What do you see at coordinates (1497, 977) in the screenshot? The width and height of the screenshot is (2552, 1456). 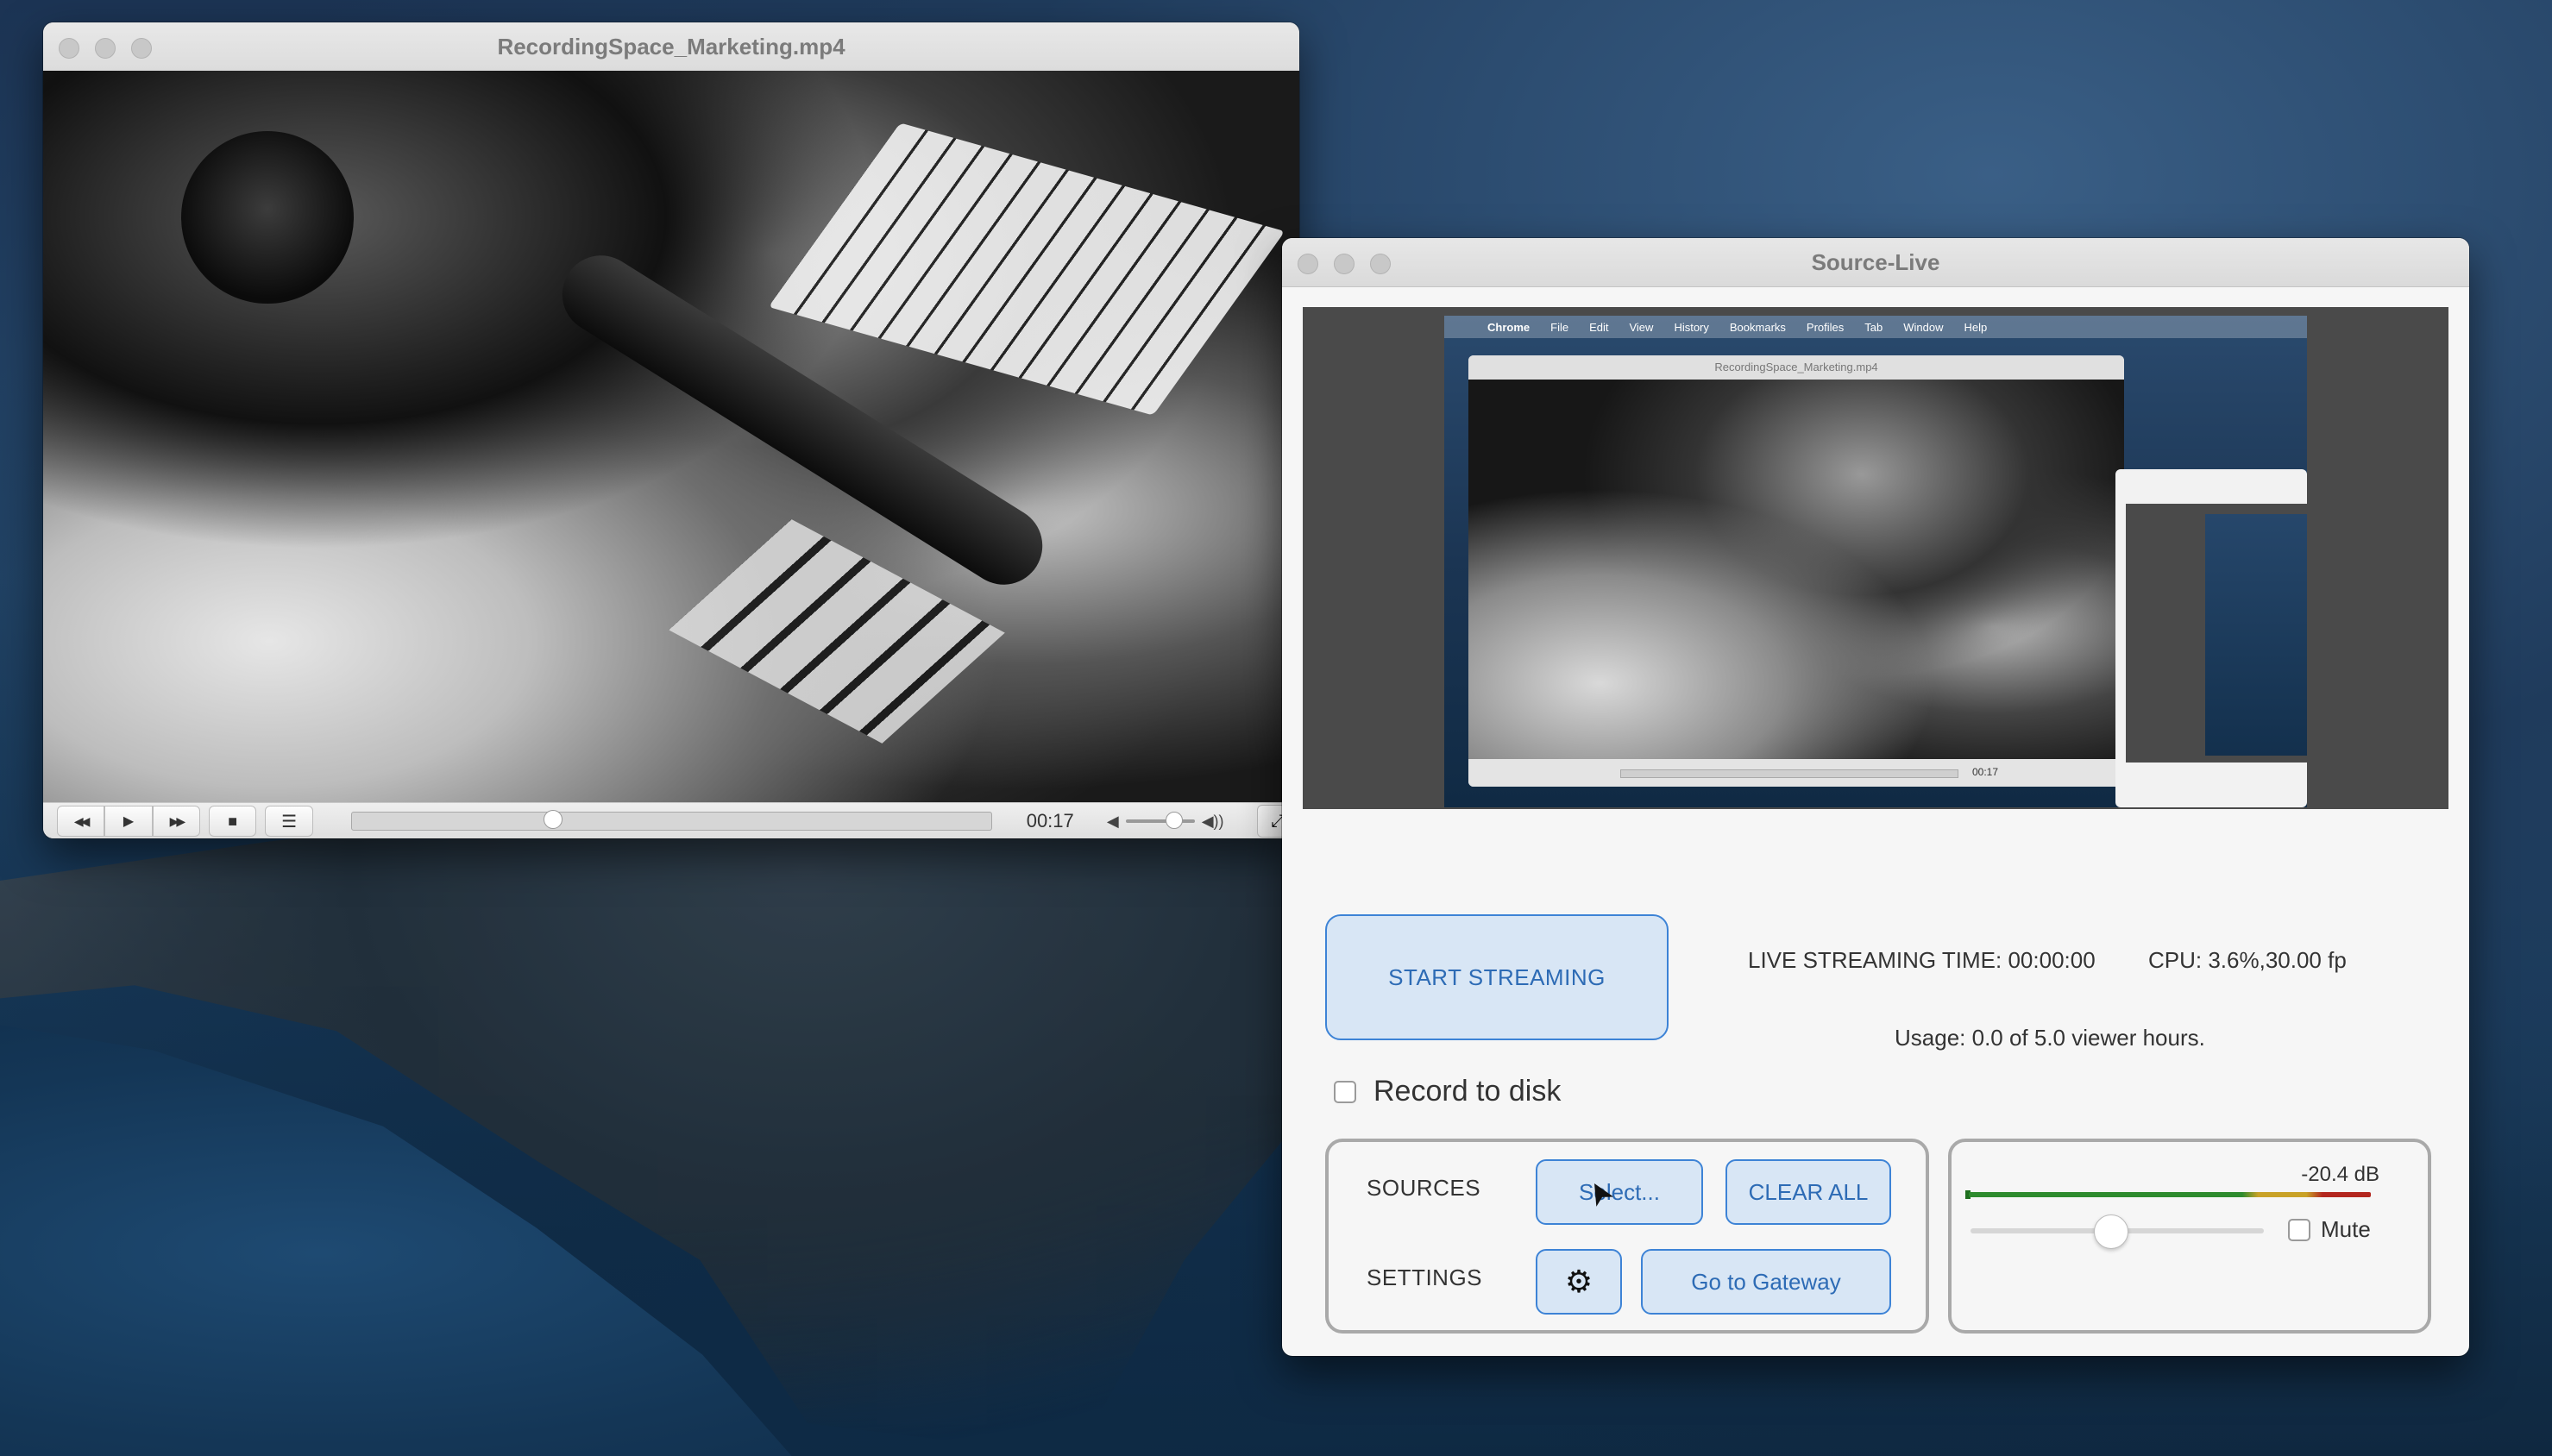 I see `start-streaming-button: START STREAMING` at bounding box center [1497, 977].